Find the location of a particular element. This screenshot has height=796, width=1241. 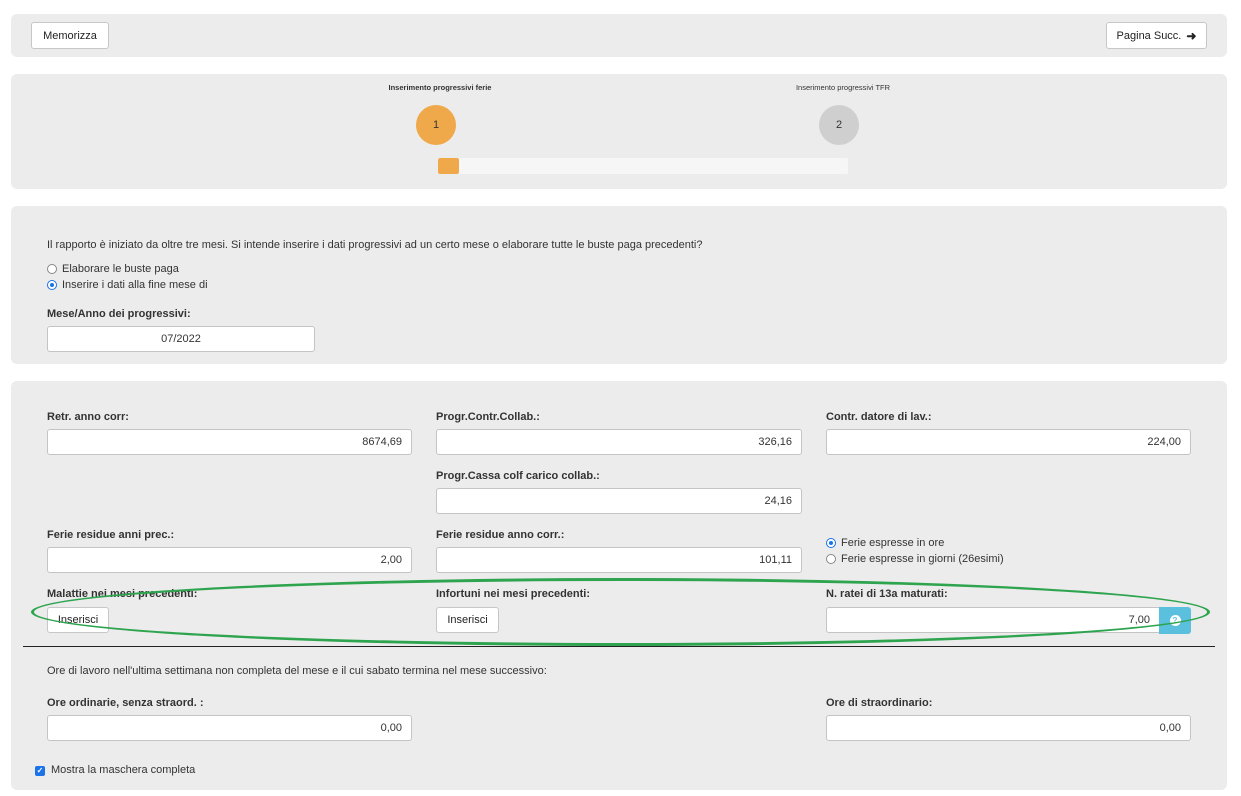

ratei-value: 7,00 is located at coordinates (1139, 620).